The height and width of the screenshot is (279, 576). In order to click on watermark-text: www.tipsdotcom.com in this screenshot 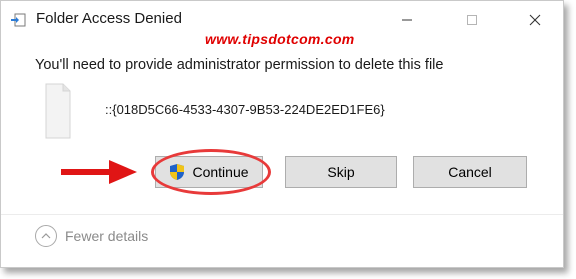, I will do `click(280, 39)`.